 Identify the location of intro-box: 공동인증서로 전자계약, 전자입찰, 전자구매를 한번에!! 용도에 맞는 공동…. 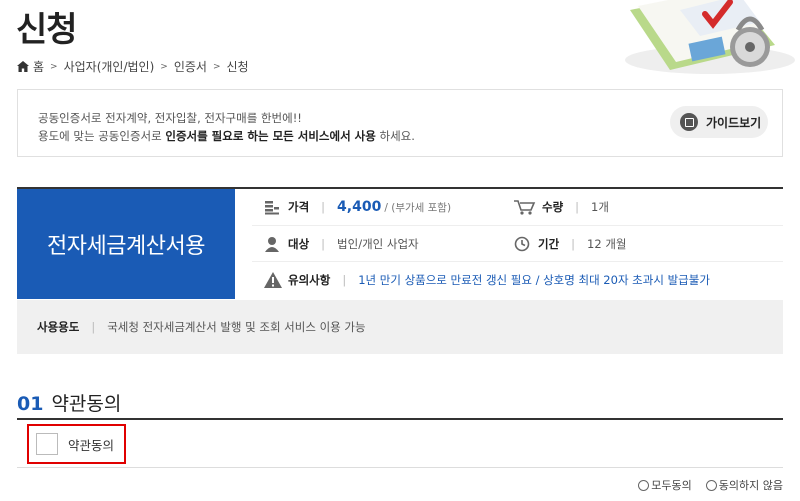
(400, 123).